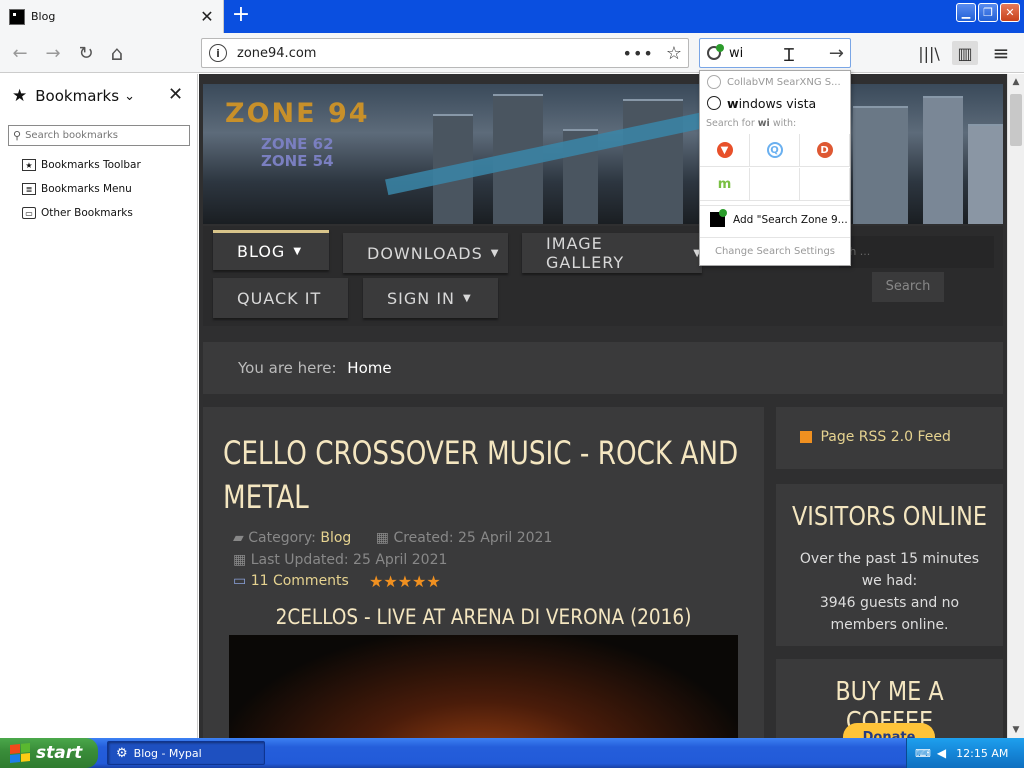 Image resolution: width=1024 pixels, height=768 pixels. Describe the element at coordinates (988, 12) in the screenshot. I see `restore-button: ❐` at that location.